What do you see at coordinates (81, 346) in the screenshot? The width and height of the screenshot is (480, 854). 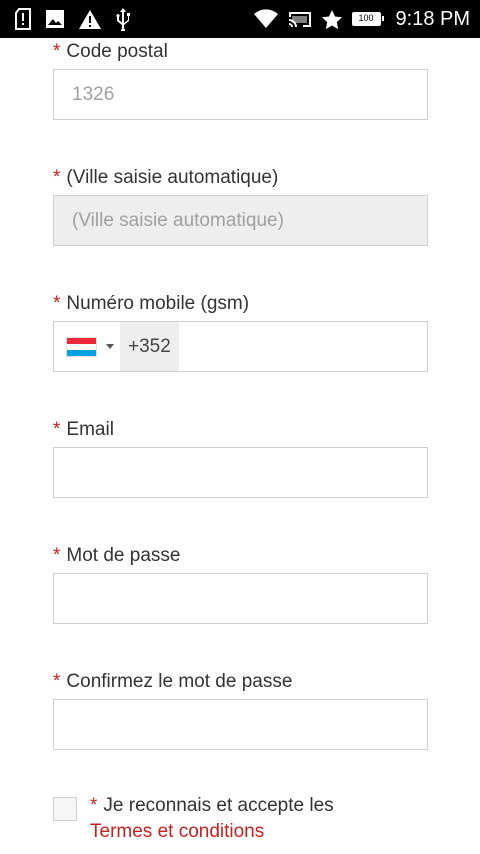 I see `luxembourg-flag-icon` at bounding box center [81, 346].